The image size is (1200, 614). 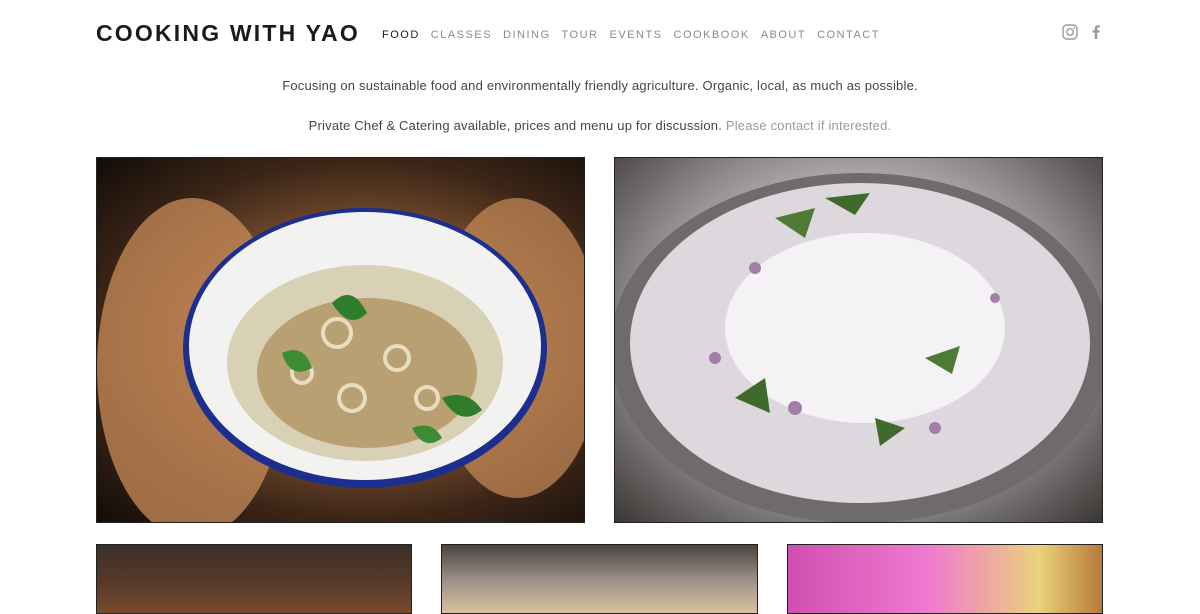 What do you see at coordinates (848, 35) in the screenshot?
I see `nav-item-contact: CONTACT` at bounding box center [848, 35].